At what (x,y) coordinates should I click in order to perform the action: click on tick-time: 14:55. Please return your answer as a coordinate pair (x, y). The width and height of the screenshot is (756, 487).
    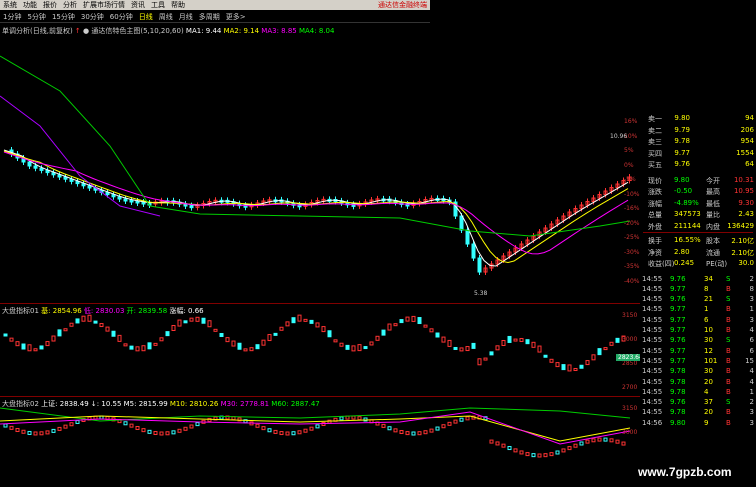
    Looking at the image, I should click on (652, 381).